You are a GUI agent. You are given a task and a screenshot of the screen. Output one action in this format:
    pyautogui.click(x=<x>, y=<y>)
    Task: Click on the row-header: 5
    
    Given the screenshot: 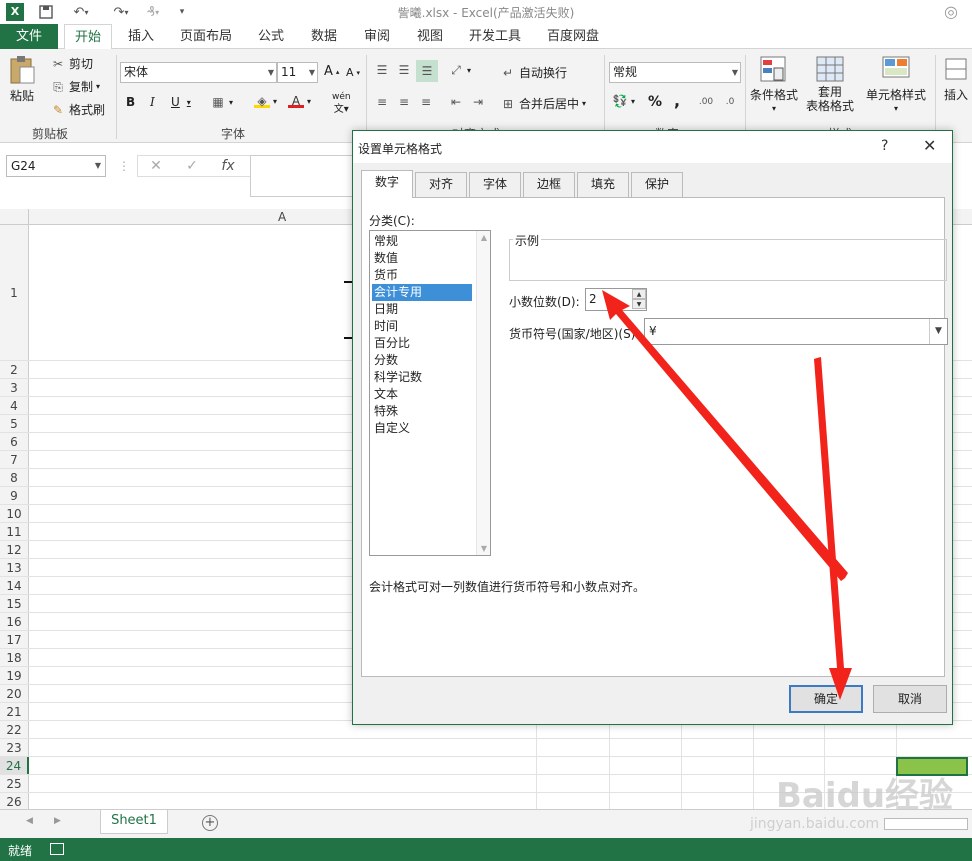 What is the action you would take?
    pyautogui.click(x=14, y=423)
    